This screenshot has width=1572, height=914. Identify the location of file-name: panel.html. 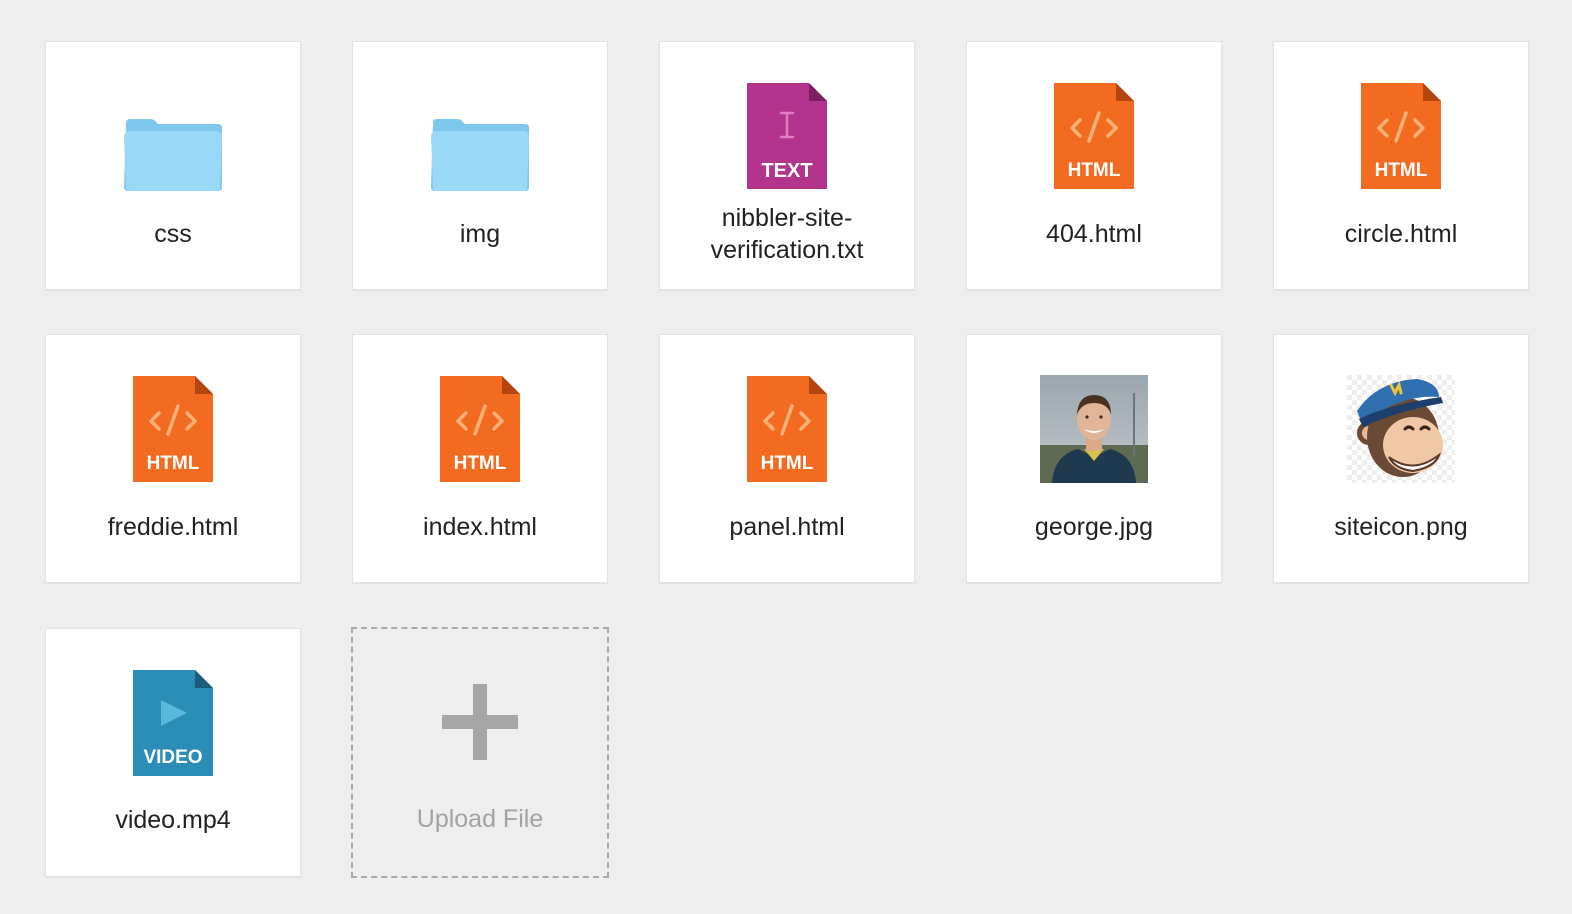
(787, 527).